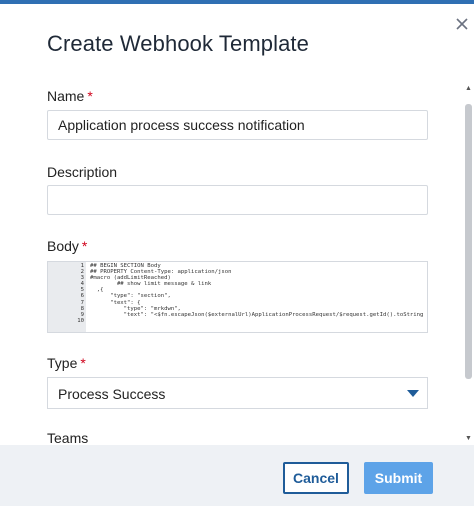 This screenshot has height=506, width=474. Describe the element at coordinates (398, 478) in the screenshot. I see `submit-button: Submit` at that location.